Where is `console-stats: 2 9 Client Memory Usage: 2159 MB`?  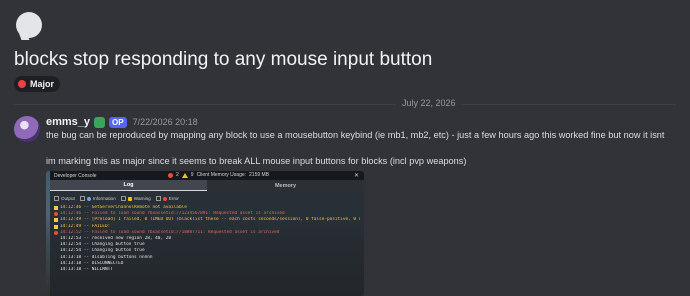
console-stats: 2 9 Client Memory Usage: 2159 MB is located at coordinates (218, 175).